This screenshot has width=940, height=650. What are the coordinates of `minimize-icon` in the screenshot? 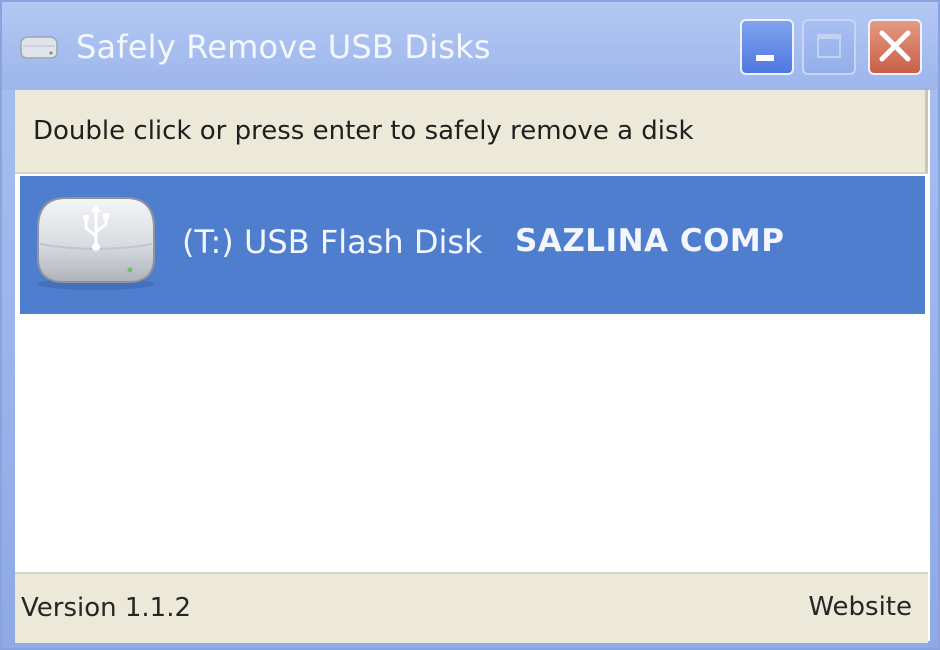 It's located at (765, 58).